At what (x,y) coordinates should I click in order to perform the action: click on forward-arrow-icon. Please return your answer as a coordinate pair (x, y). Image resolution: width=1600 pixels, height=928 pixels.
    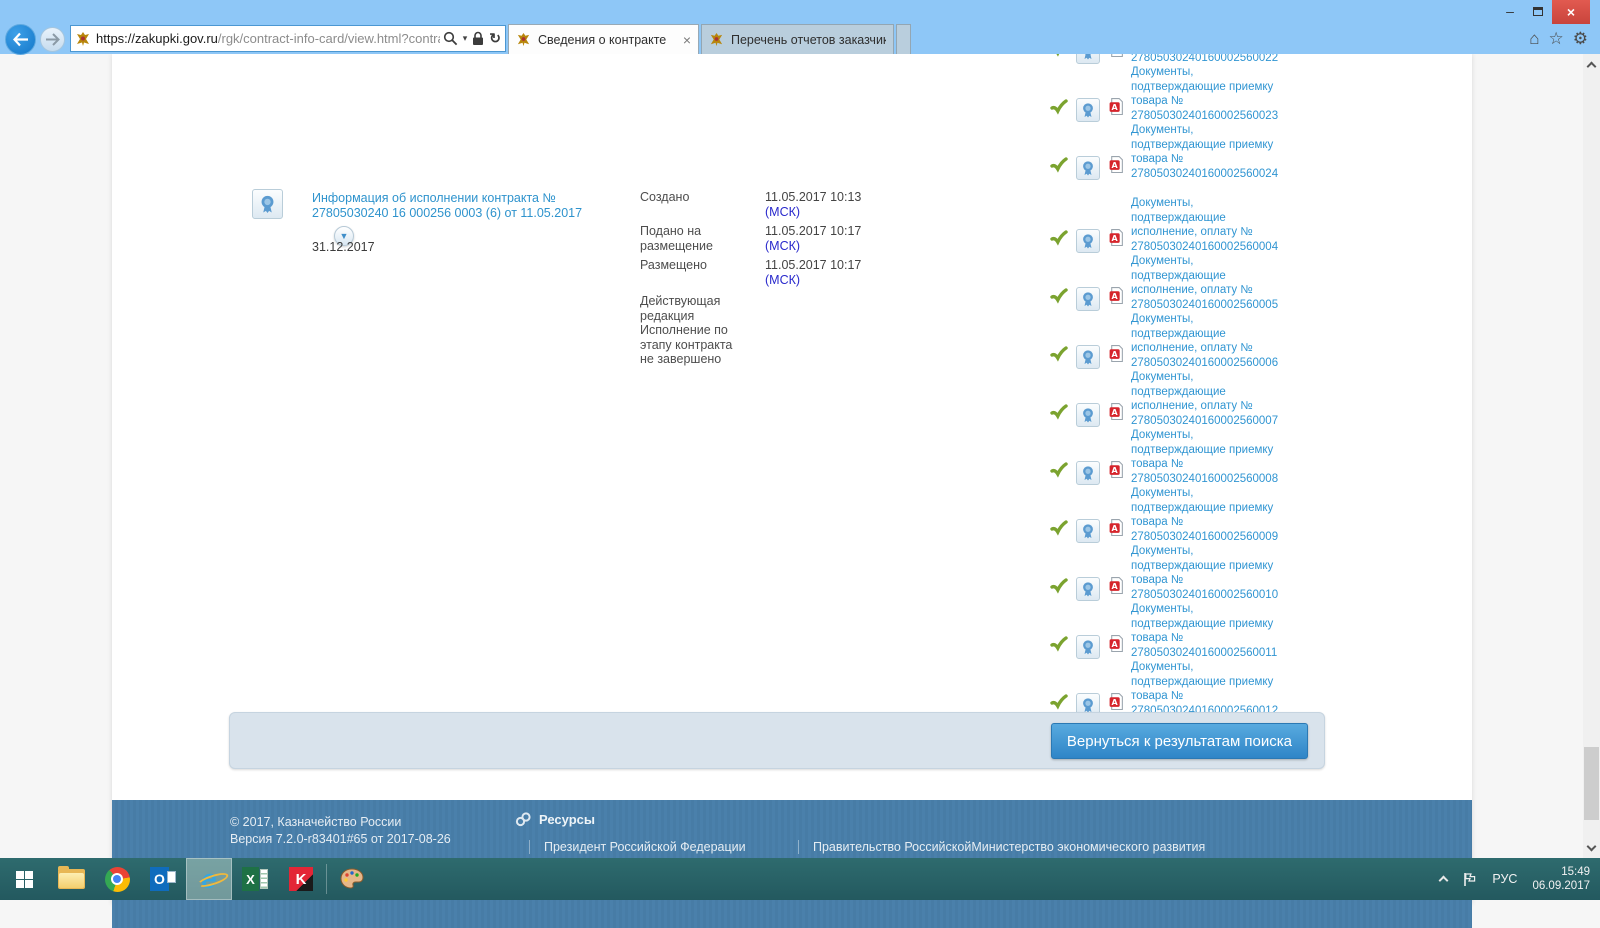
    Looking at the image, I should click on (52, 39).